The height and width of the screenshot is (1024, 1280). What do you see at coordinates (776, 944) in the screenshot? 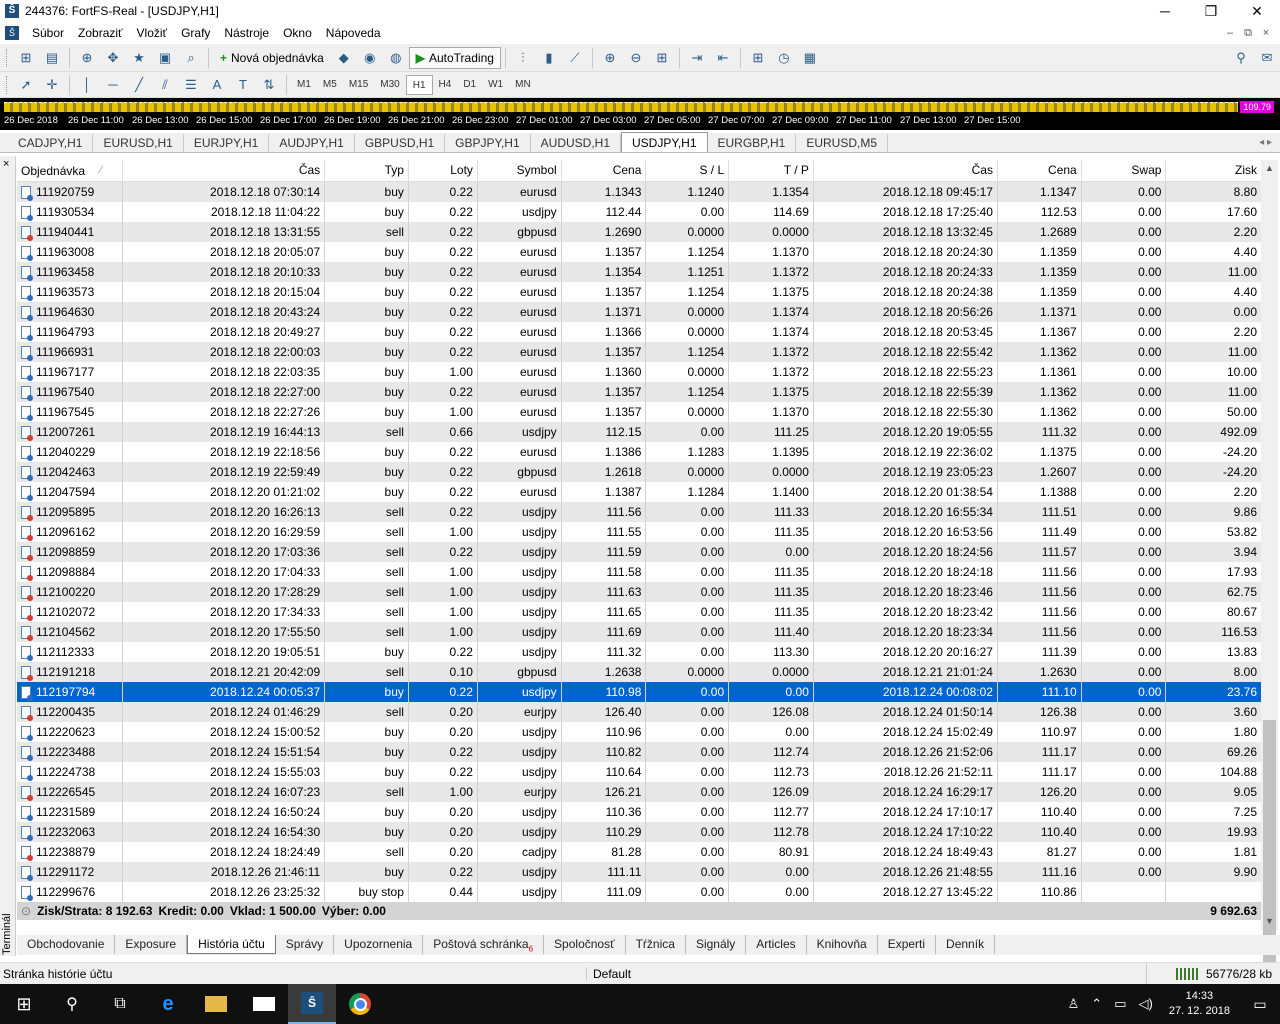
I see `terminal-tab: Articles` at bounding box center [776, 944].